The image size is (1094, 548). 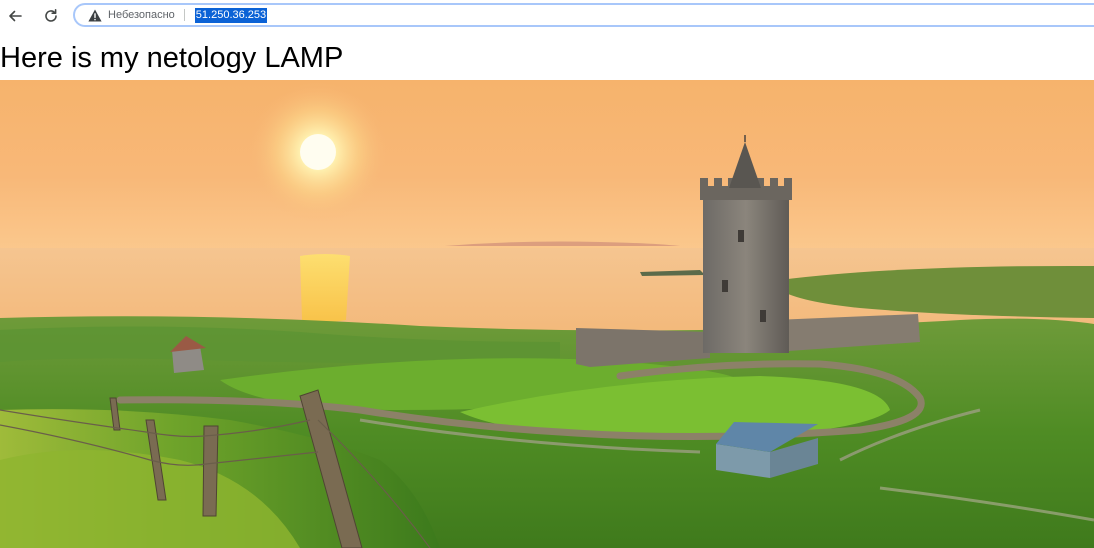 What do you see at coordinates (184, 15) in the screenshot?
I see `address-bar-divider` at bounding box center [184, 15].